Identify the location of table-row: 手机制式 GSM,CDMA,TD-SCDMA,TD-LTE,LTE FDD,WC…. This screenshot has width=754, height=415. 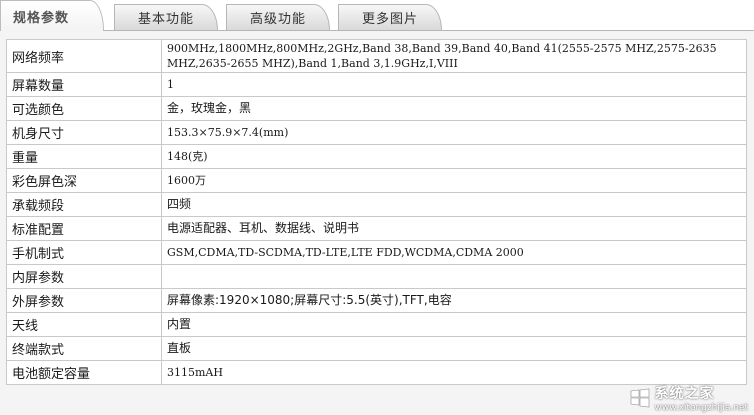
(376, 252).